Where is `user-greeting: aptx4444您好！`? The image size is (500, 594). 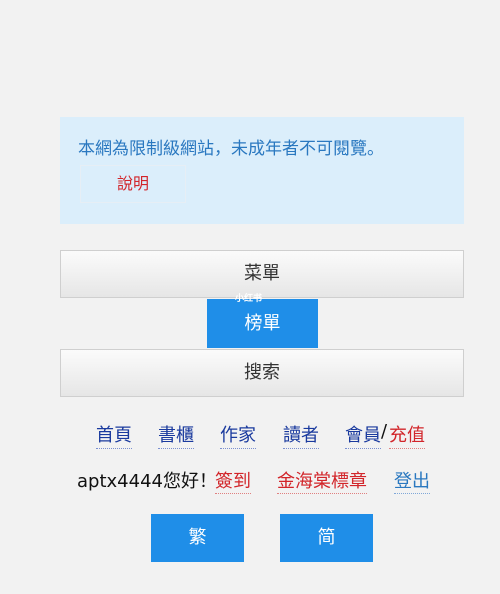
user-greeting: aptx4444您好！ is located at coordinates (147, 481).